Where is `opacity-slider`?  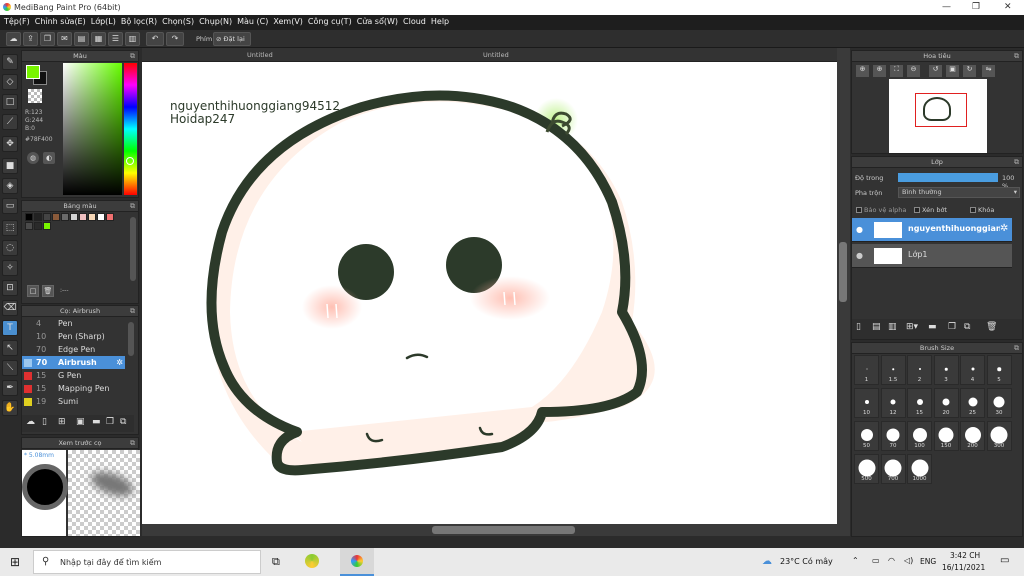
opacity-slider is located at coordinates (948, 177).